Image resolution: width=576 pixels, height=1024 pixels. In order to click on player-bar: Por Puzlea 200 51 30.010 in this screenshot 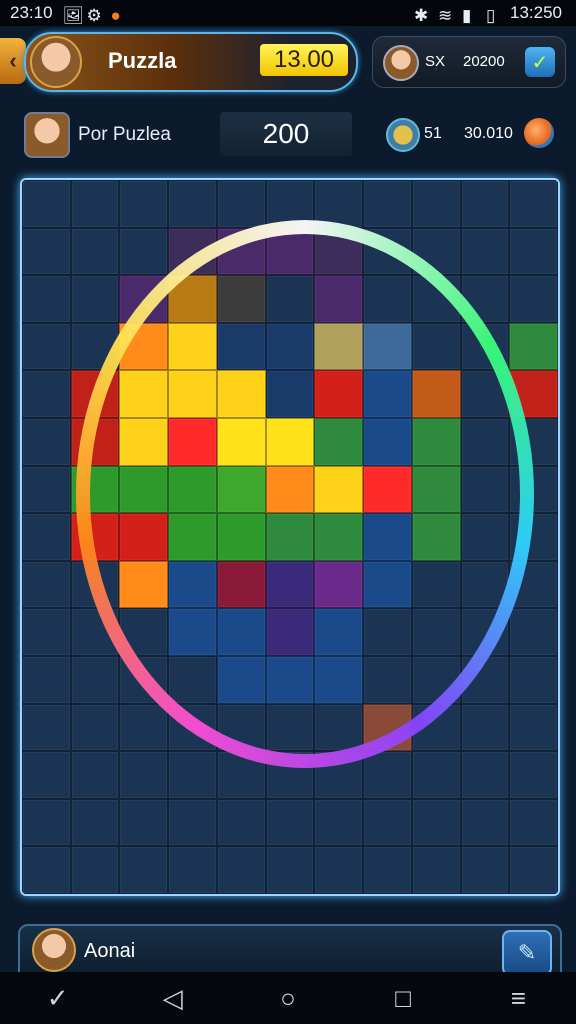, I will do `click(289, 134)`.